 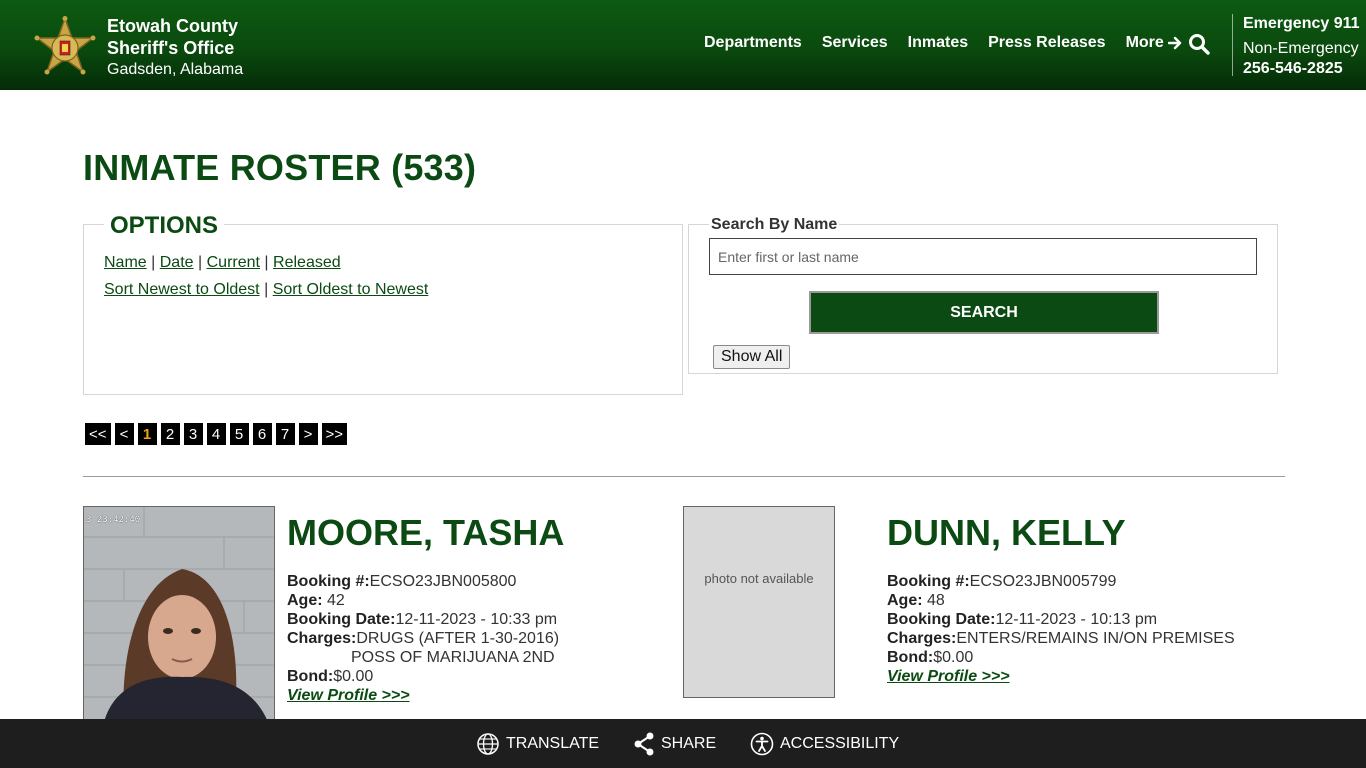 What do you see at coordinates (1076, 619) in the screenshot?
I see `booking-date-value: 12-11-2023 - 10:13 pm` at bounding box center [1076, 619].